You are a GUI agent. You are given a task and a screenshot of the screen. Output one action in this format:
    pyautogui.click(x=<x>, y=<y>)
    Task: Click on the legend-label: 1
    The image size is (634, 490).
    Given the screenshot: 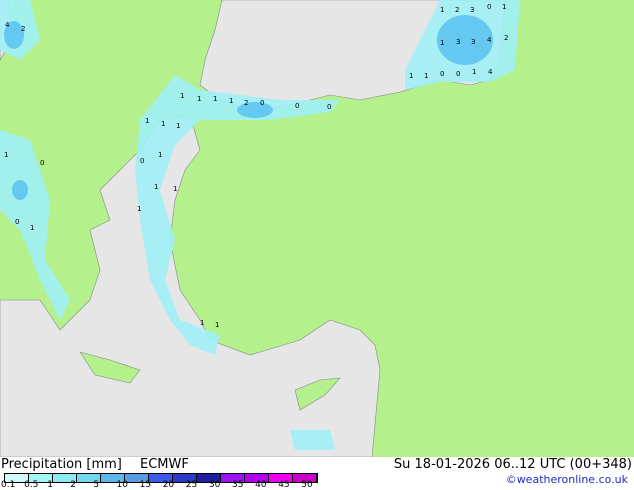 What is the action you would take?
    pyautogui.click(x=50, y=485)
    